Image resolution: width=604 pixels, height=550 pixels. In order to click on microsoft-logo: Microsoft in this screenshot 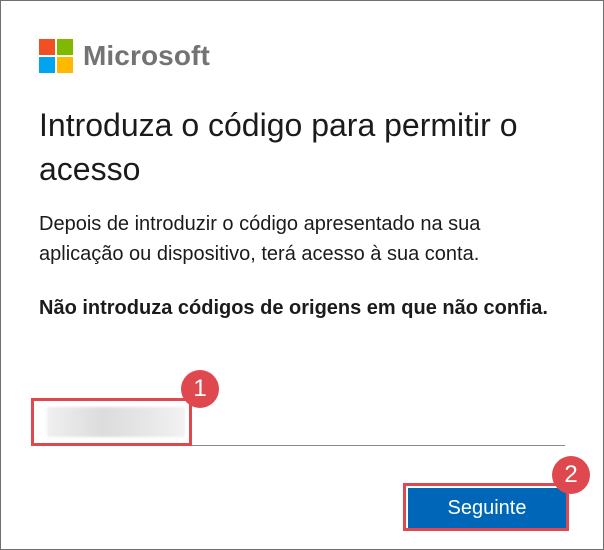, I will do `click(124, 56)`.